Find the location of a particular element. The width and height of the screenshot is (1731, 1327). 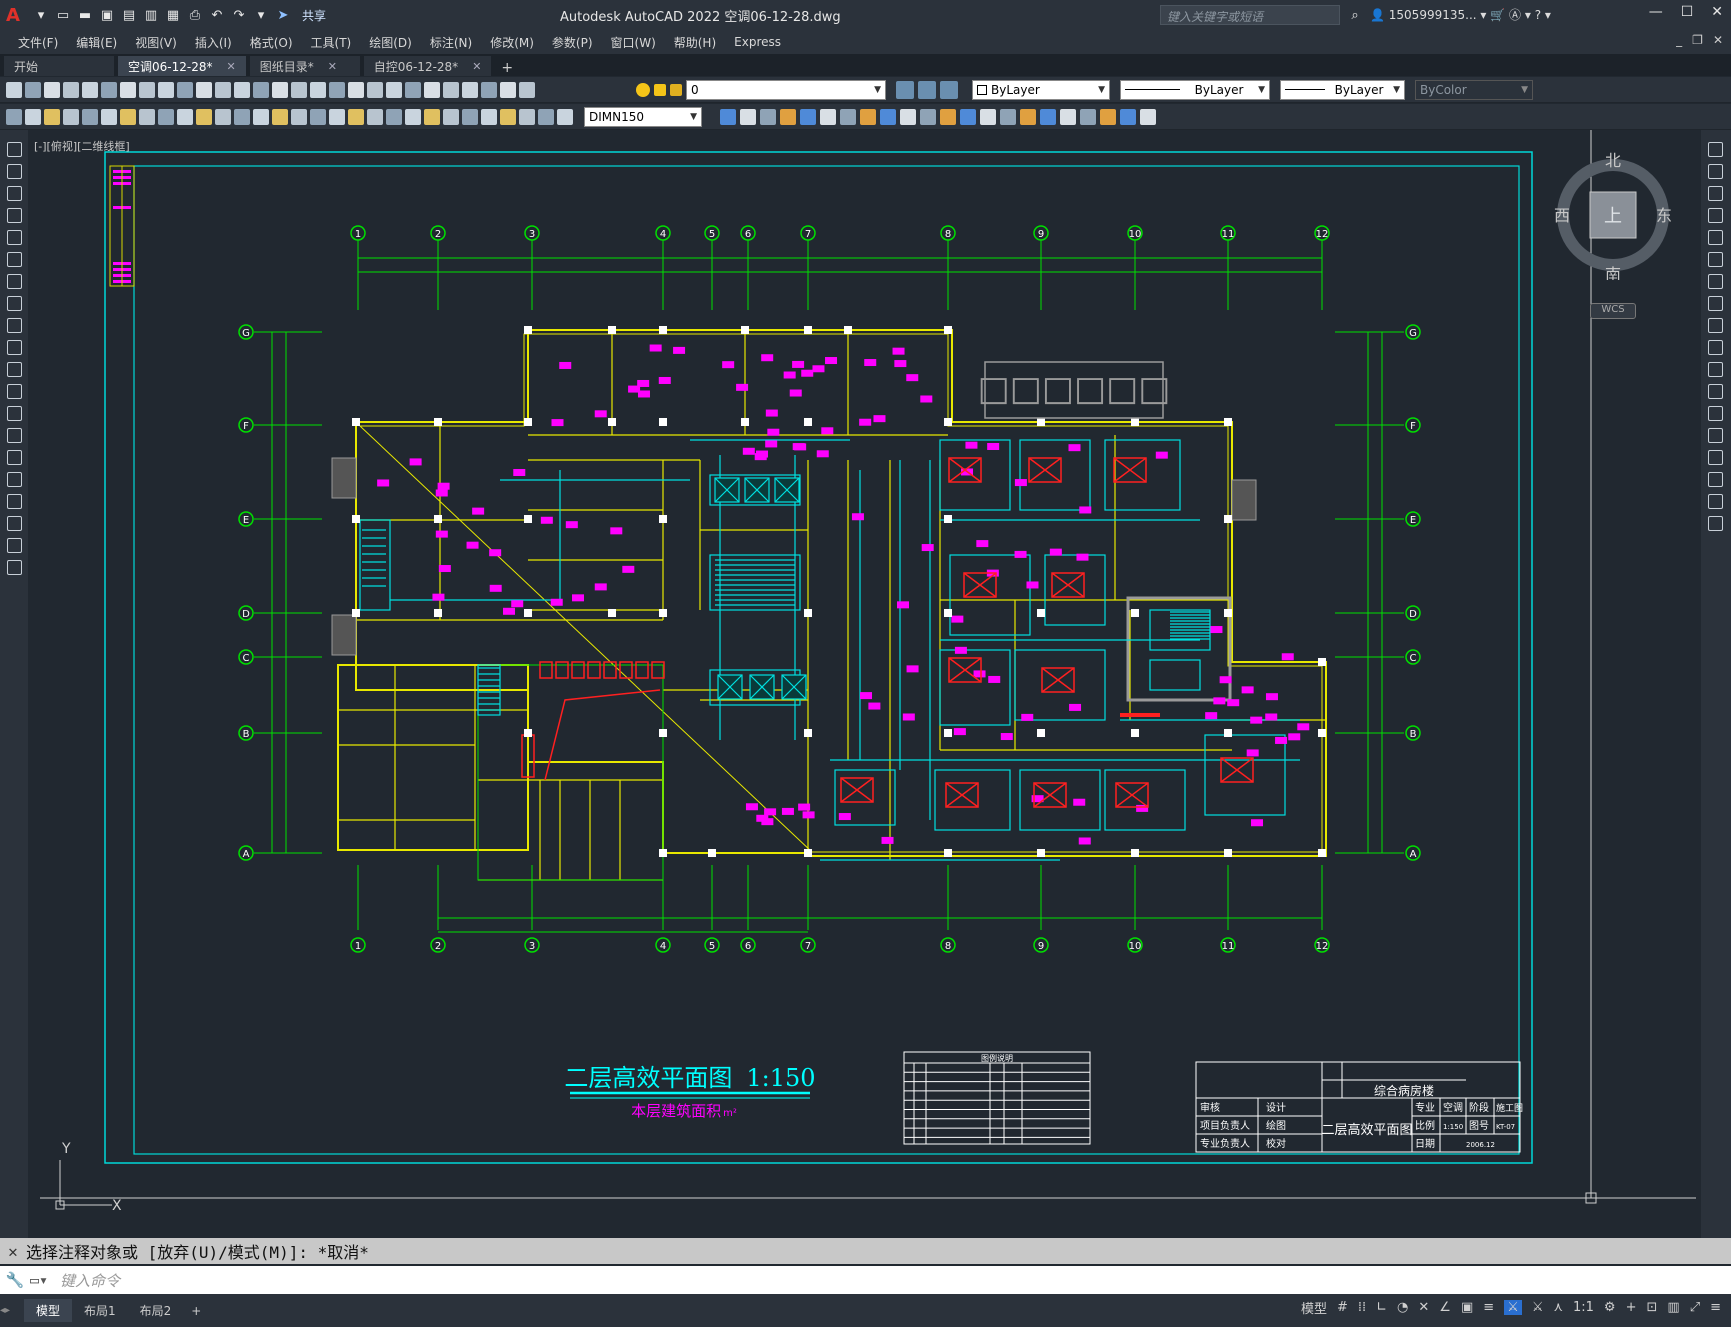

osnap-icon: ∠ is located at coordinates (1445, 1307).